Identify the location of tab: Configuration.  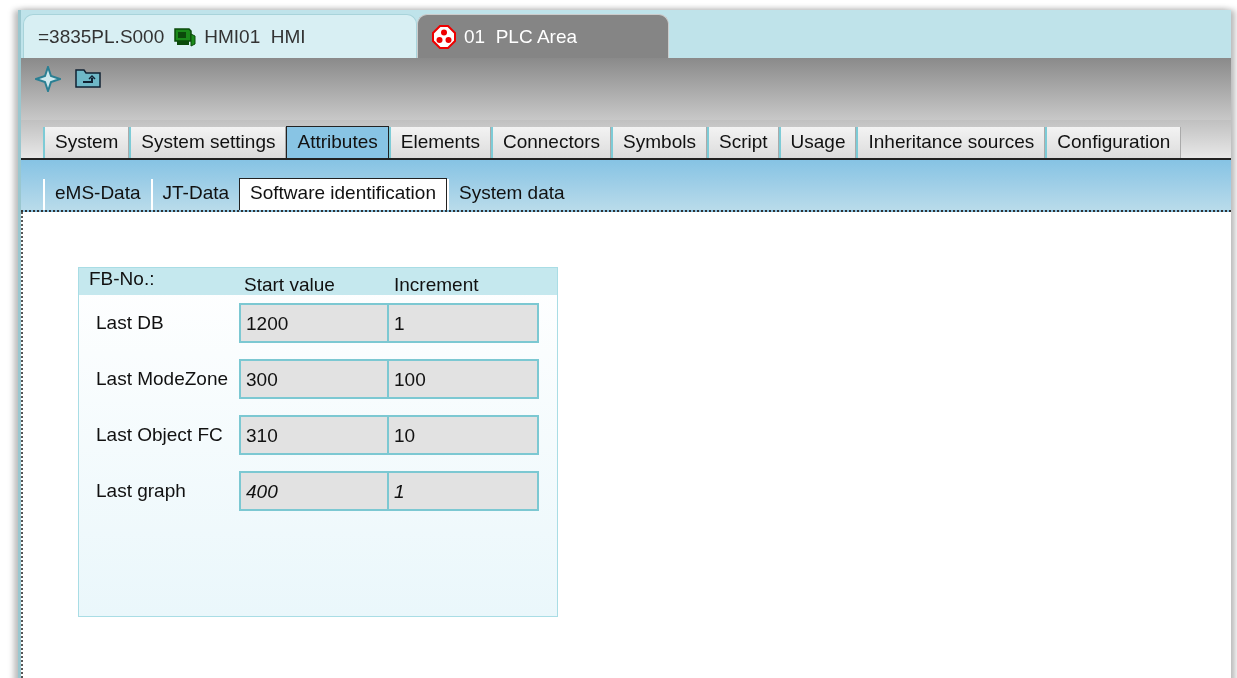
(1113, 142).